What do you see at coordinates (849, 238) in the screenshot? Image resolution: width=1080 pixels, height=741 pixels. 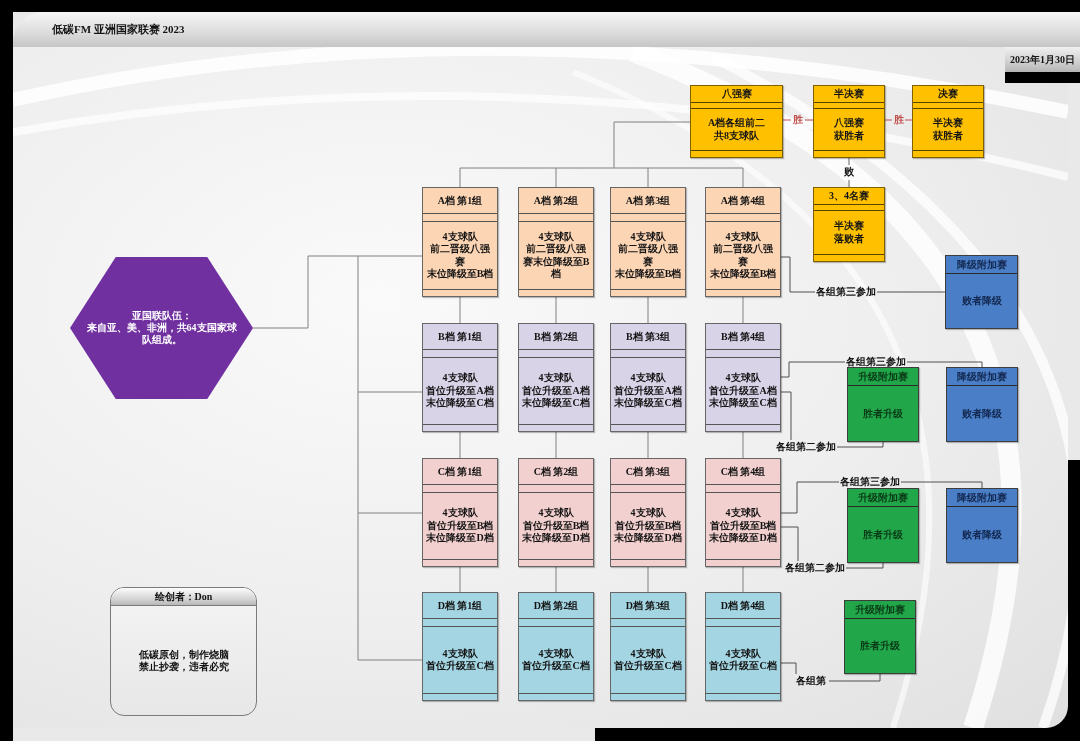 I see `match-text: 落败者` at bounding box center [849, 238].